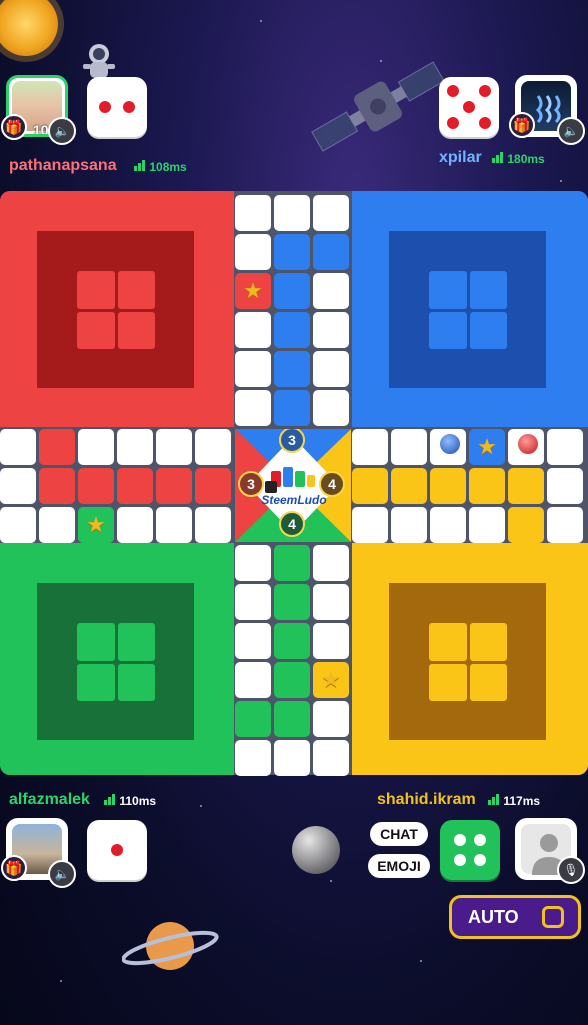 The height and width of the screenshot is (1025, 588). Describe the element at coordinates (29, 28) in the screenshot. I see `sun-decoration` at that location.